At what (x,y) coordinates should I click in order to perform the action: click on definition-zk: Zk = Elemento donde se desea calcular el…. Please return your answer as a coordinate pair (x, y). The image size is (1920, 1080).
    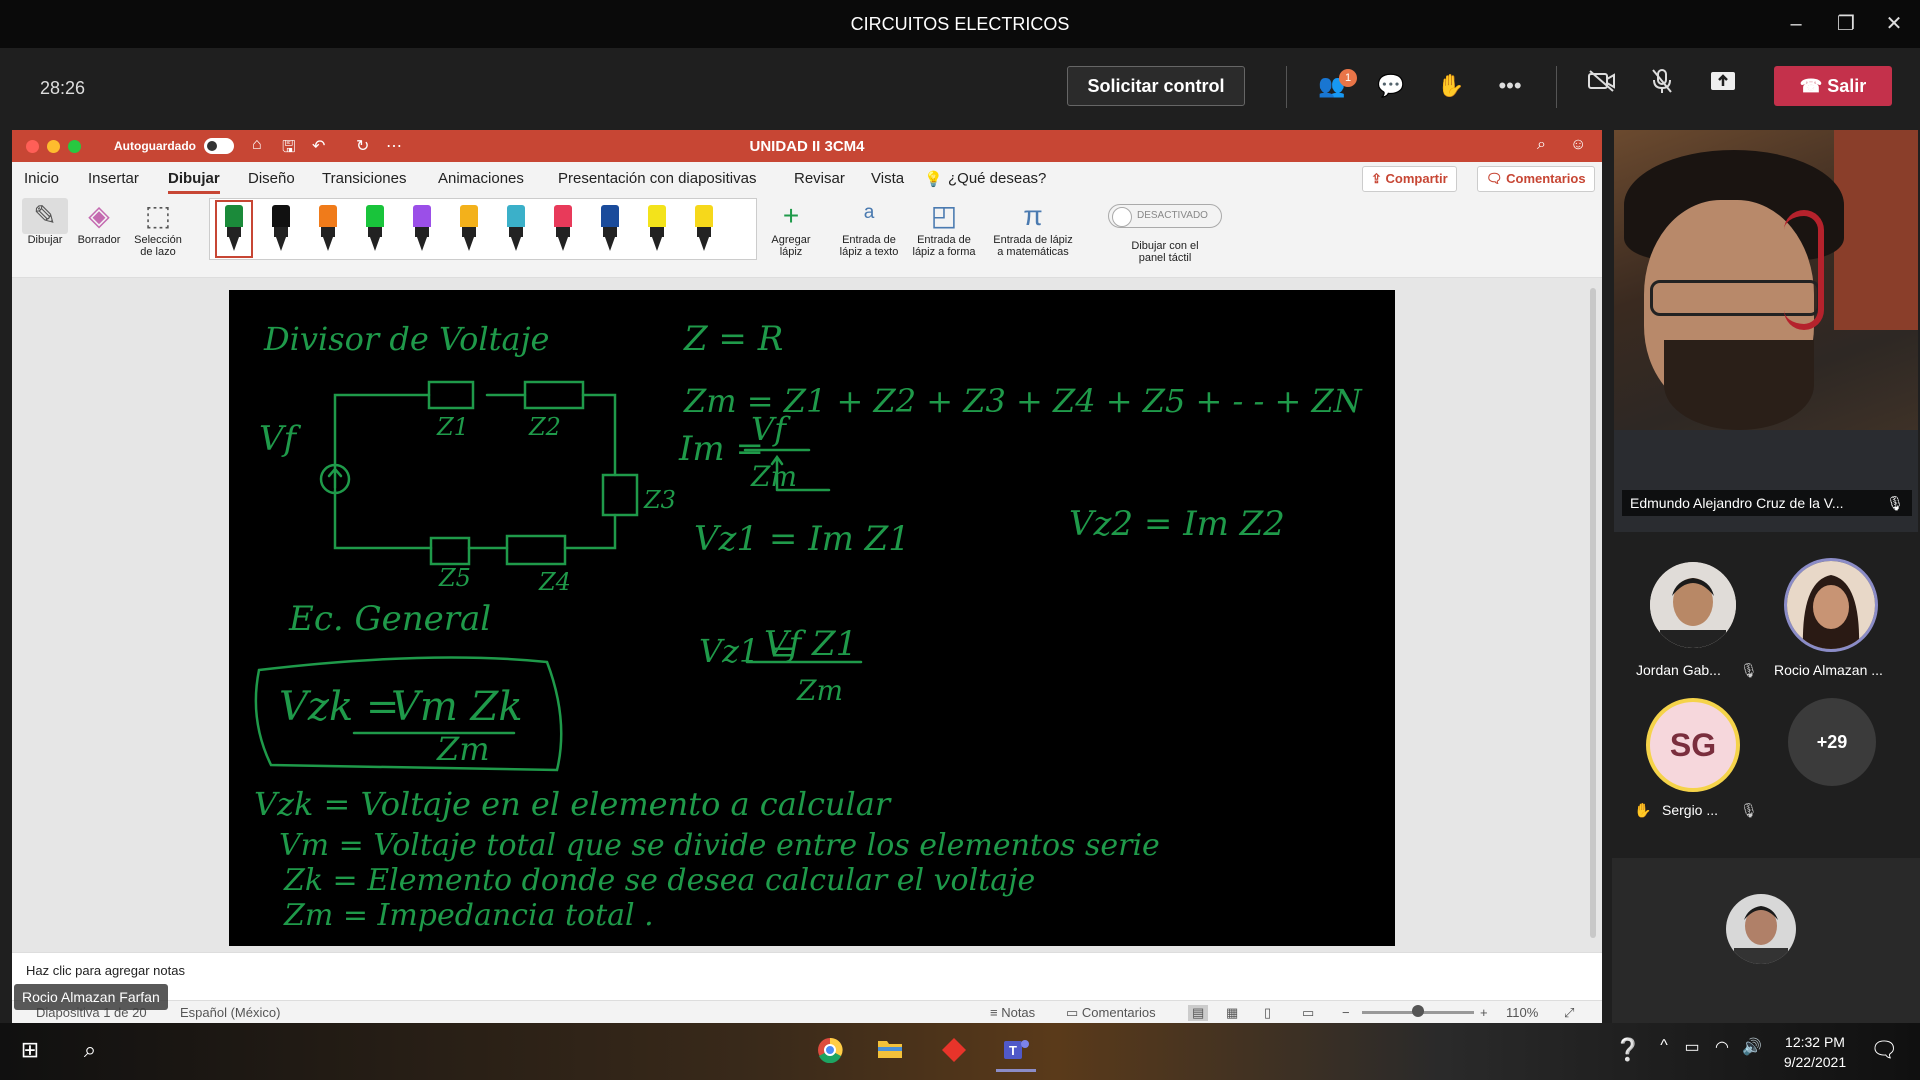
    Looking at the image, I should click on (659, 880).